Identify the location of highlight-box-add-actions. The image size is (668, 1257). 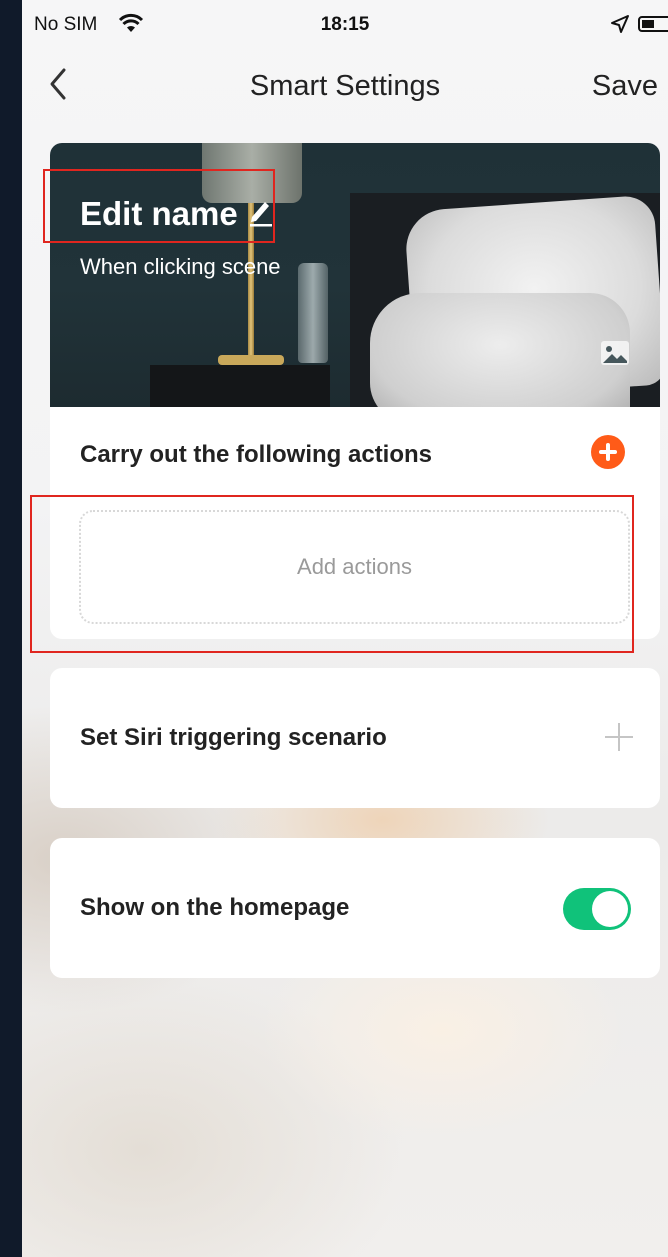
(332, 574).